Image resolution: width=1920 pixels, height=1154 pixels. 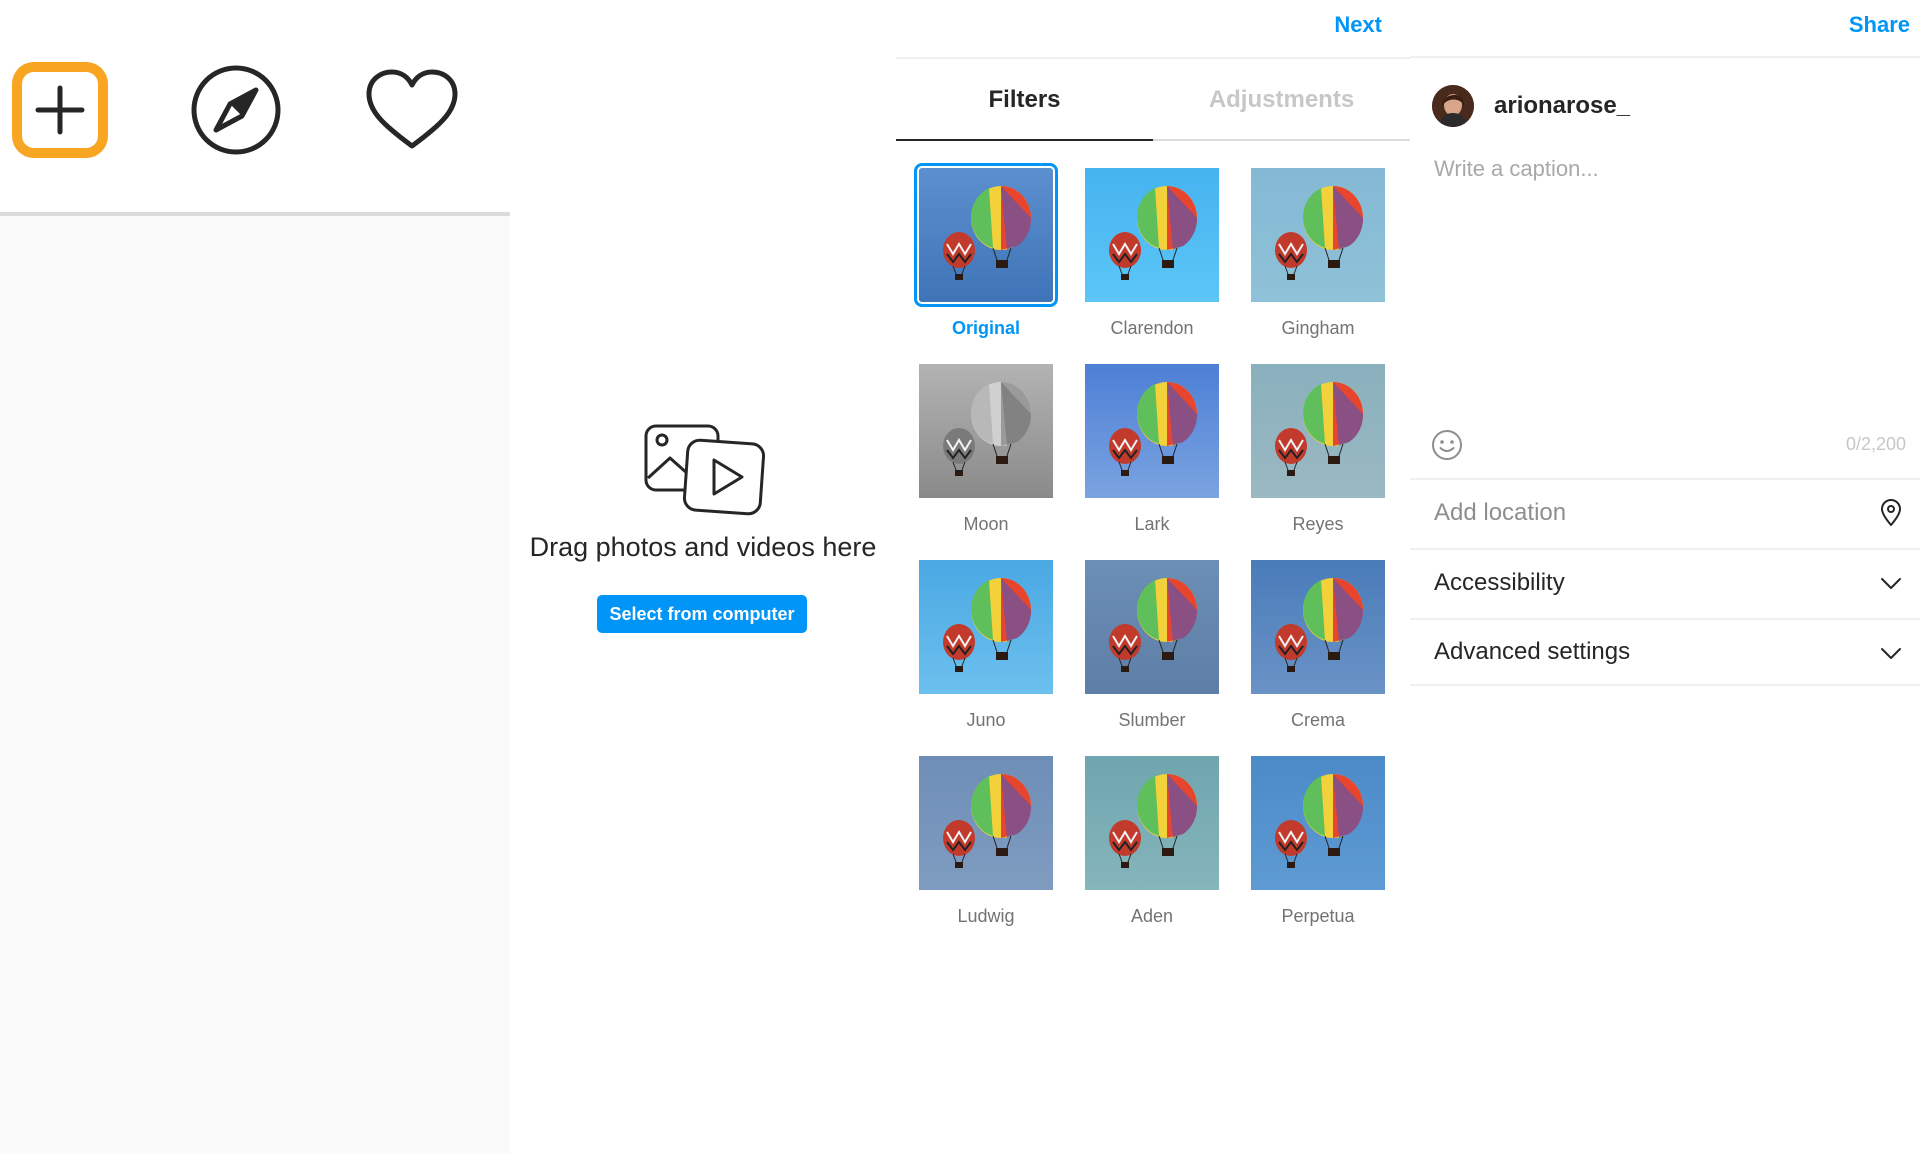 I want to click on explore-button, so click(x=236, y=110).